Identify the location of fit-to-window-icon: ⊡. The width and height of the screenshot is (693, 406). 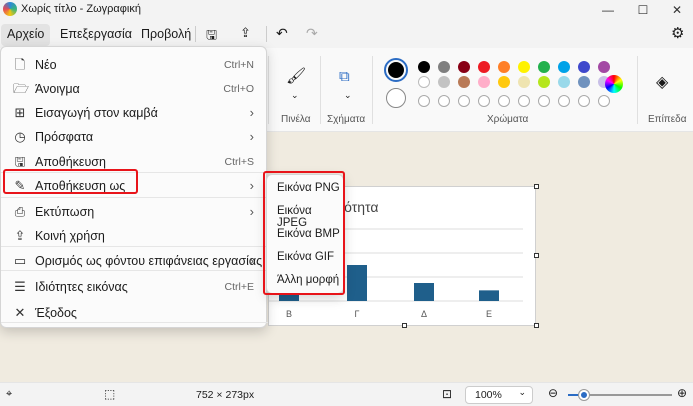
(447, 394).